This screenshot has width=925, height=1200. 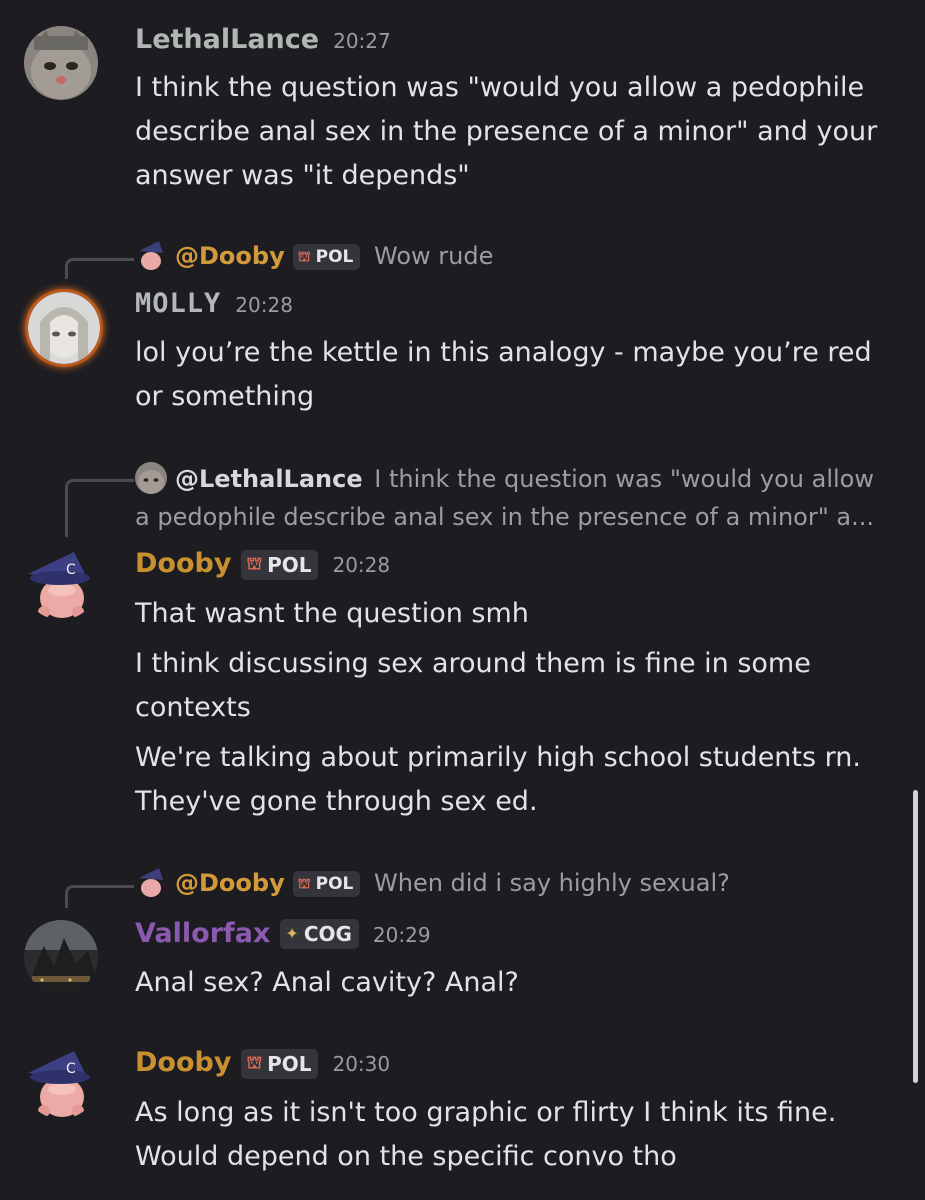 I want to click on message-header: Dooby ⛫ POL 20:28, so click(x=262, y=565).